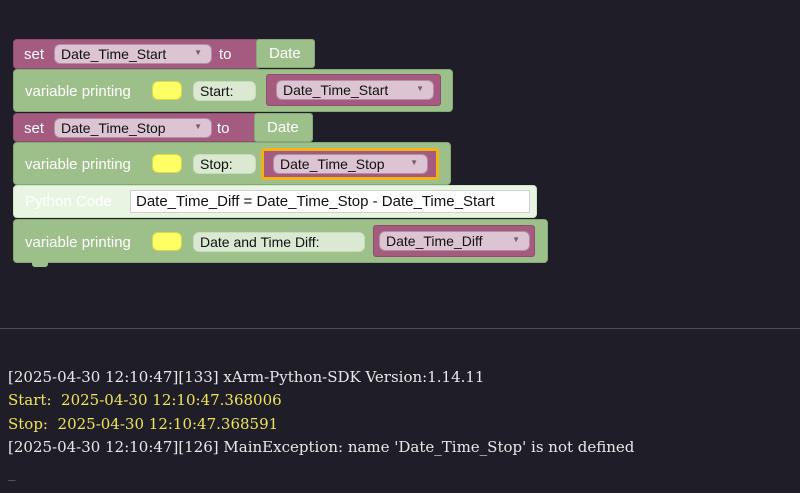 The image size is (800, 493). I want to click on variable-printing-stop-block: variable printing Stop: Date_Time_Stop ▼, so click(232, 163).